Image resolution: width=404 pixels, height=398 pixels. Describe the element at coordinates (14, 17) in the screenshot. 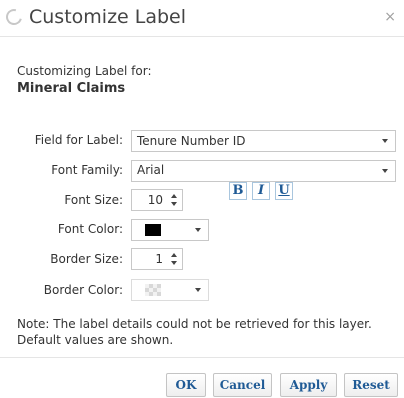

I see `loading-spinner-icon` at that location.